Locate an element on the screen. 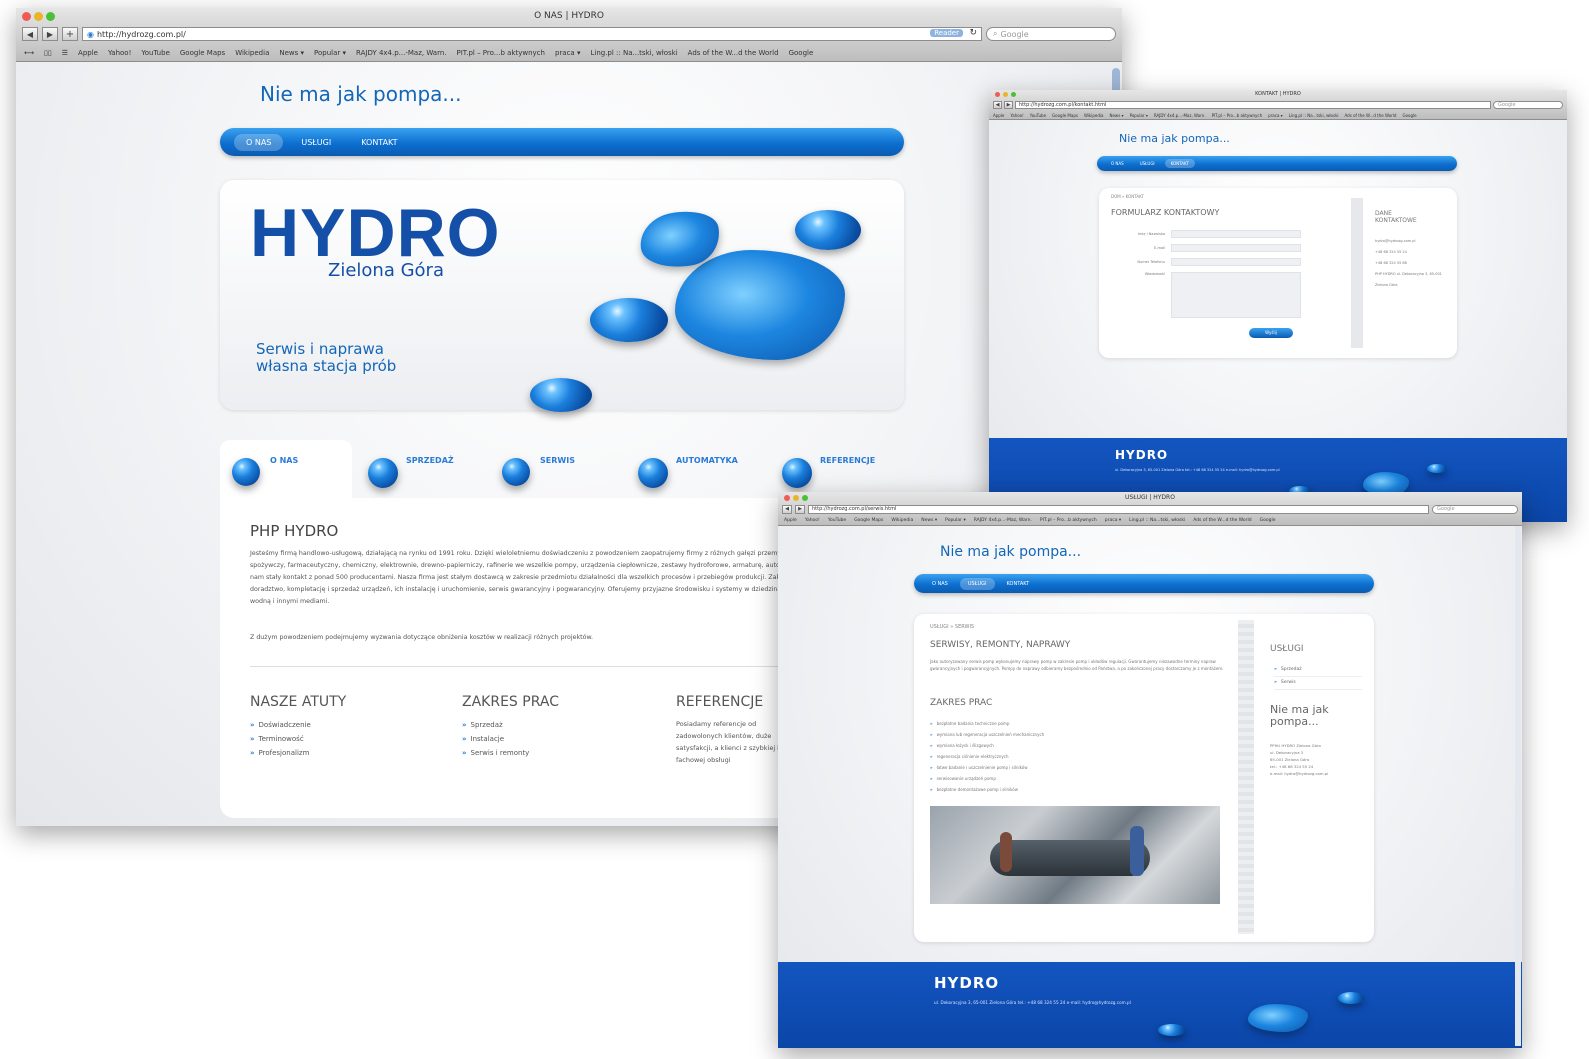 The image size is (1589, 1059). address-bar: http://hydrozg.com.pl/serwis.html is located at coordinates (1118, 509).